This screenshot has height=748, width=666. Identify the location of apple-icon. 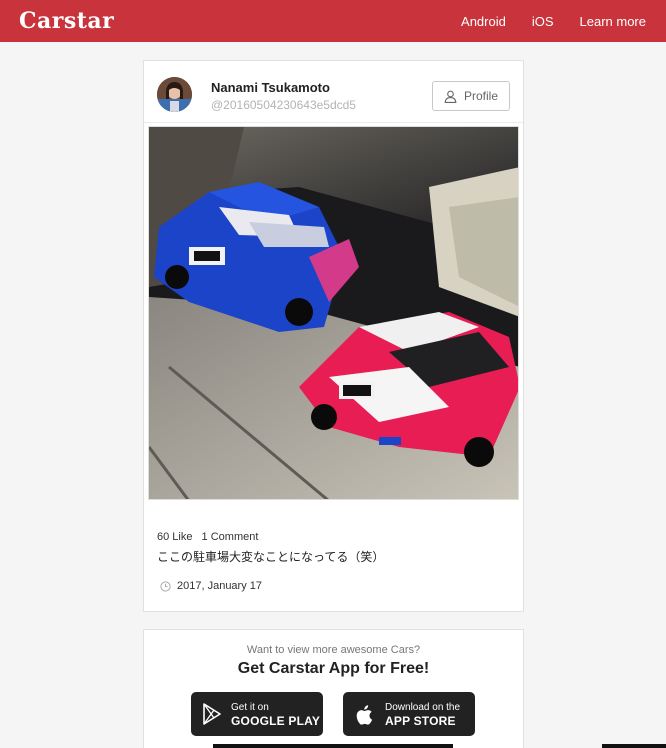
(364, 715).